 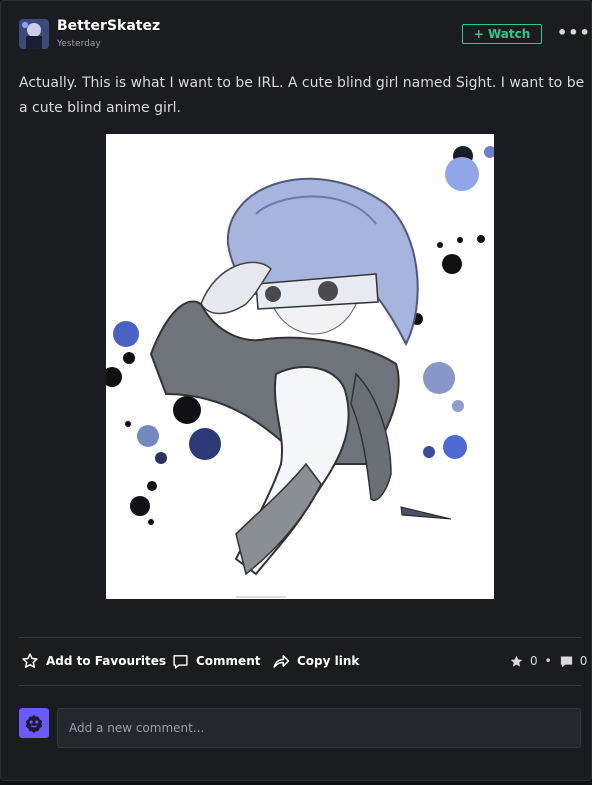 What do you see at coordinates (573, 33) in the screenshot?
I see `more-options-button: •••` at bounding box center [573, 33].